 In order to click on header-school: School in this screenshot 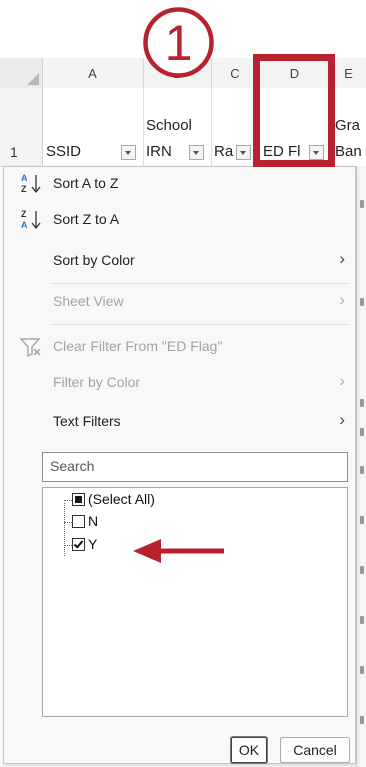, I will do `click(169, 125)`.